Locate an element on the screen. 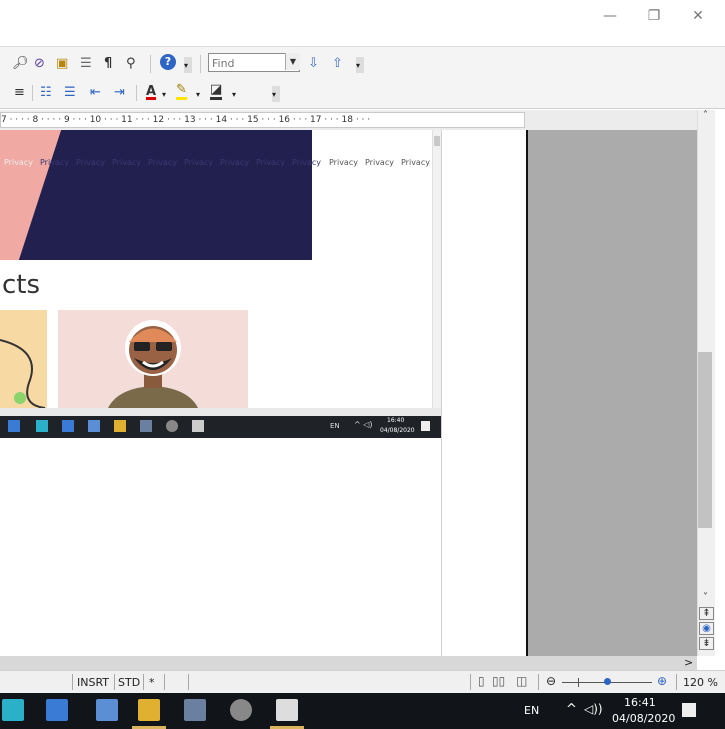 The width and height of the screenshot is (725, 729). numbered-list-icon: ☷ is located at coordinates (46, 93).